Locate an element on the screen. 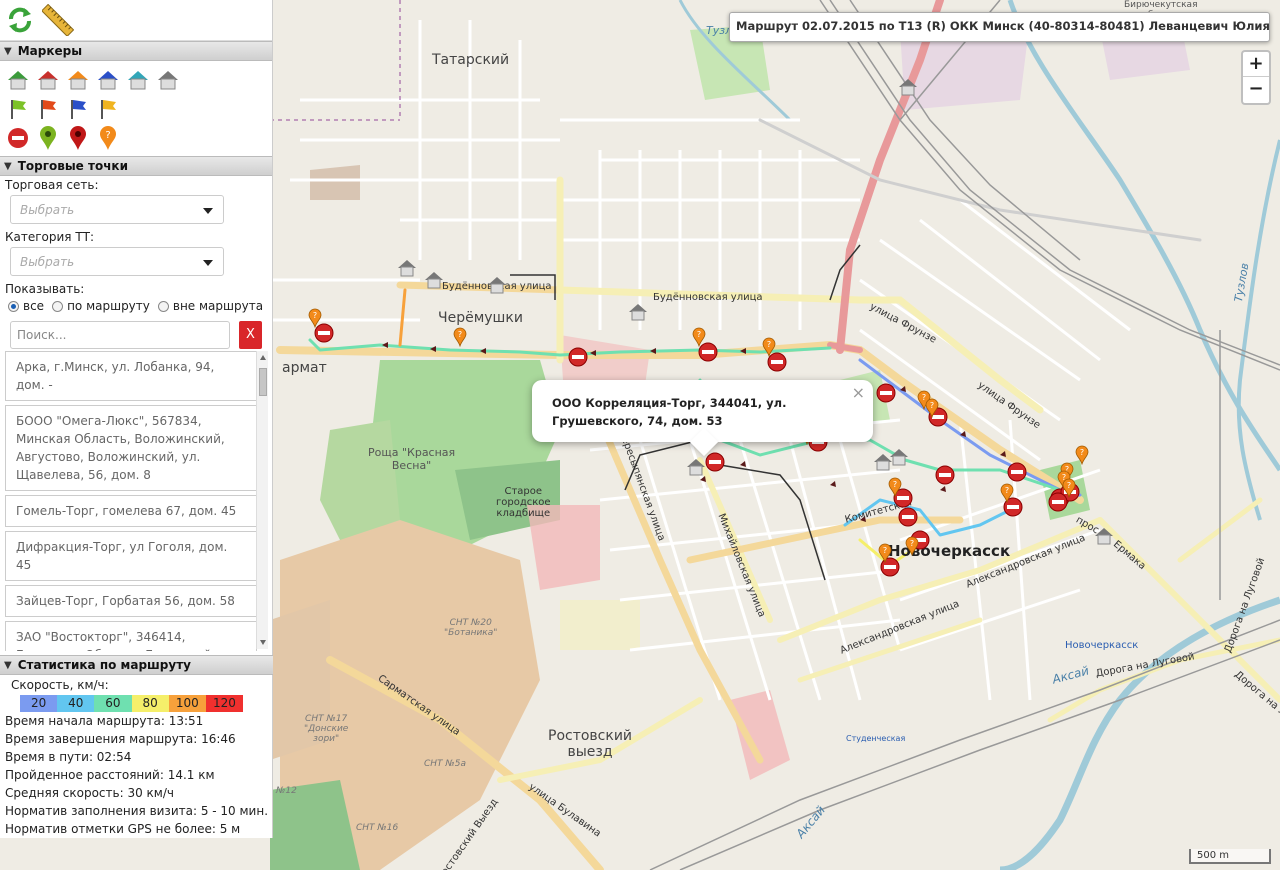  stats-section-header: ▼ Статистика по маршруту is located at coordinates (136, 665).